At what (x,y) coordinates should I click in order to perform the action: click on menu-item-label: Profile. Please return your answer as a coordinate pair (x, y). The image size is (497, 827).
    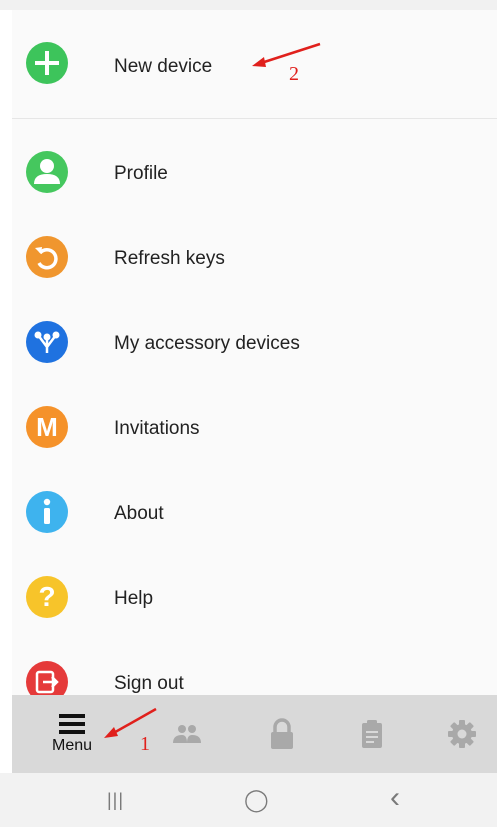
    Looking at the image, I should click on (141, 173).